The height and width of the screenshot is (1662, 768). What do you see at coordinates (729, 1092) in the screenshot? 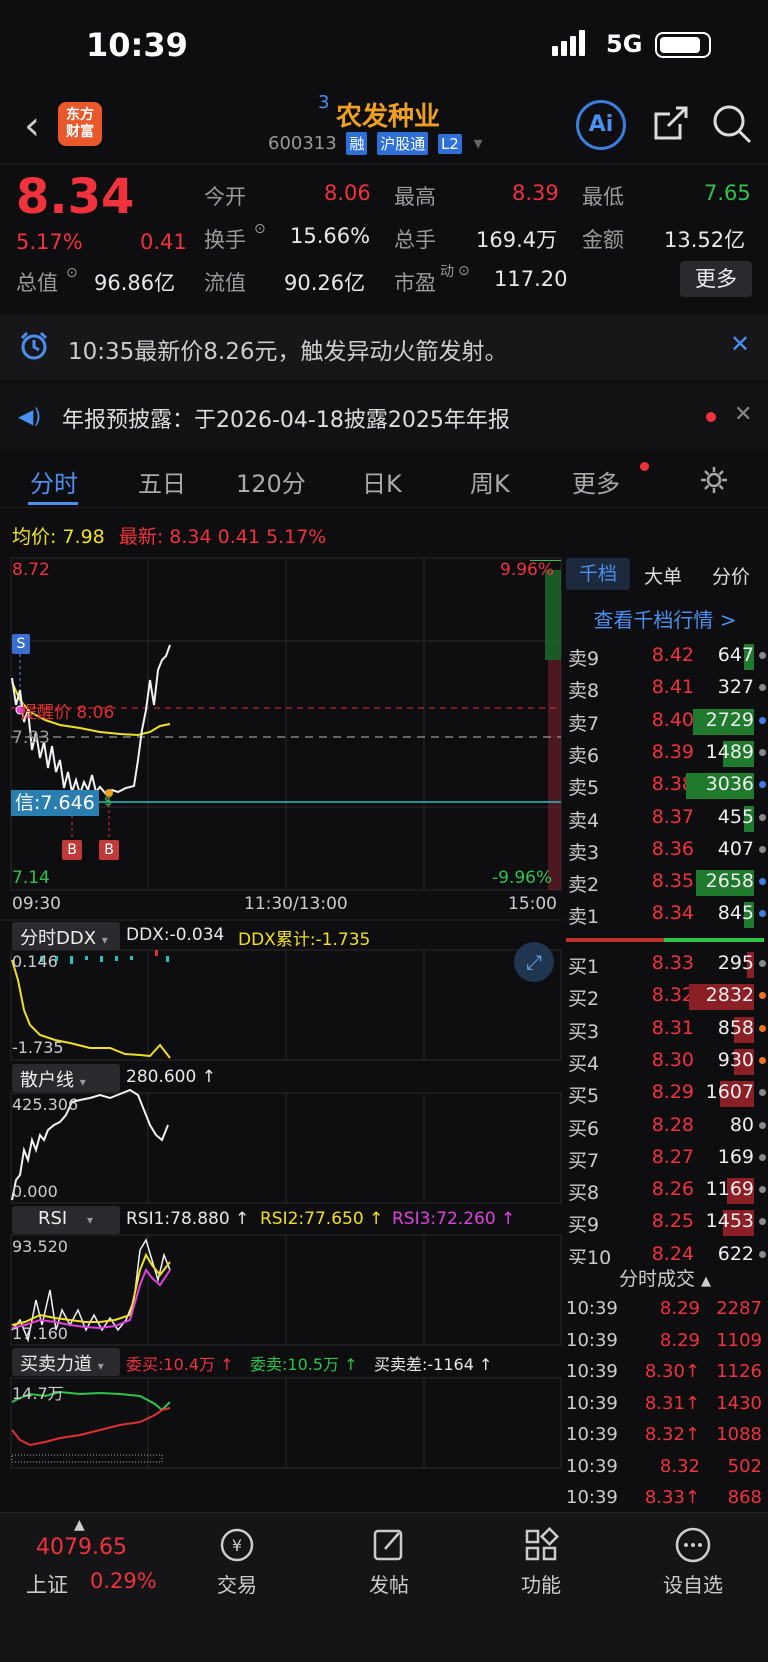
I see `bid-volume: 1607` at bounding box center [729, 1092].